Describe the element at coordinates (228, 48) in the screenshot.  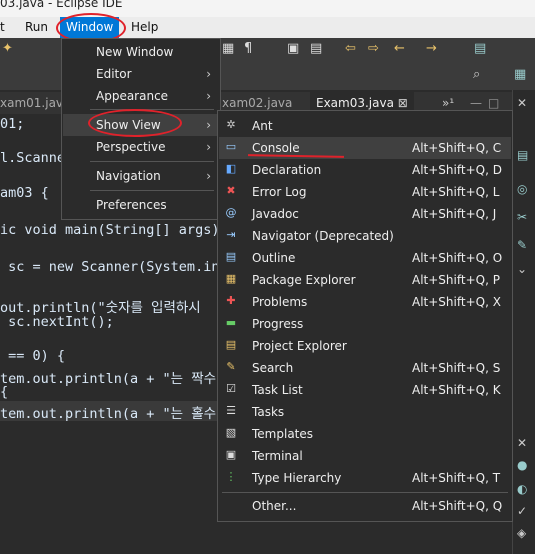
I see `toolbar-icon: ▦` at that location.